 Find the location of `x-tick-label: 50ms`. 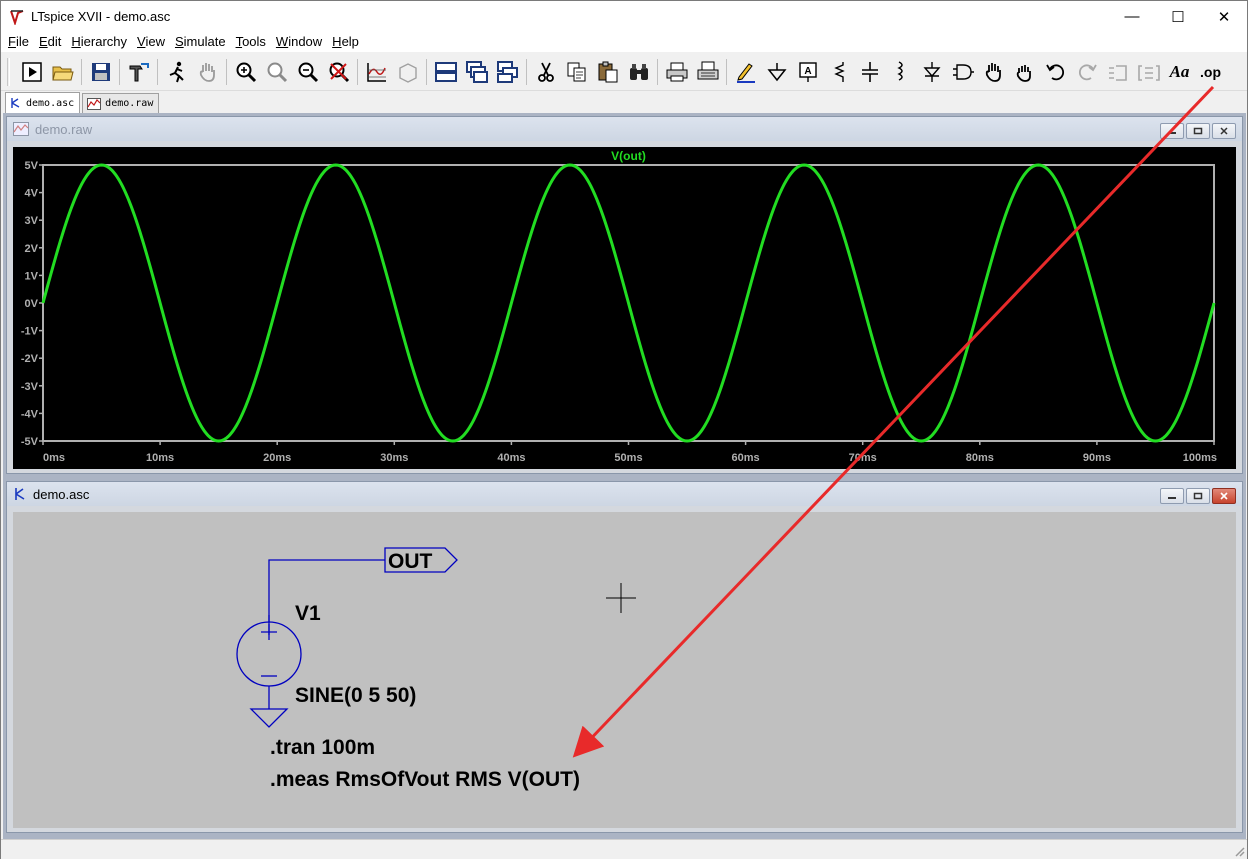

x-tick-label: 50ms is located at coordinates (628, 458).